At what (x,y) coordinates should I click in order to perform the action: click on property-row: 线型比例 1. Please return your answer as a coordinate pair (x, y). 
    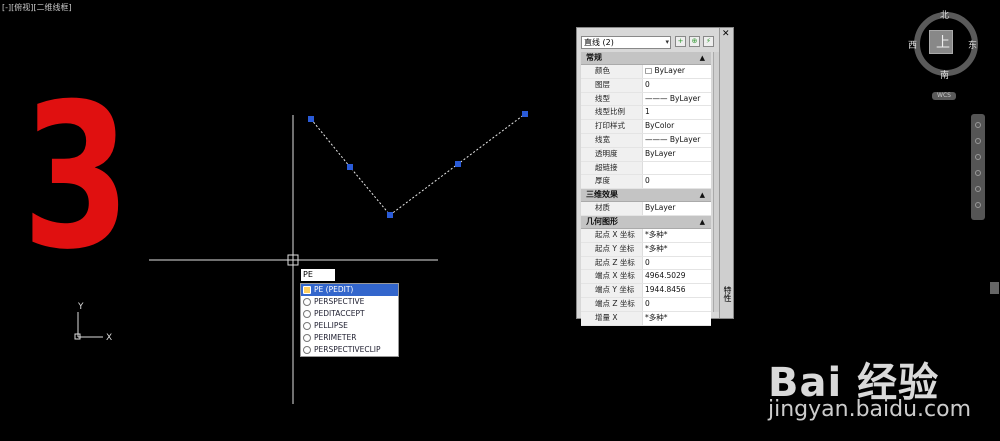
    Looking at the image, I should click on (646, 113).